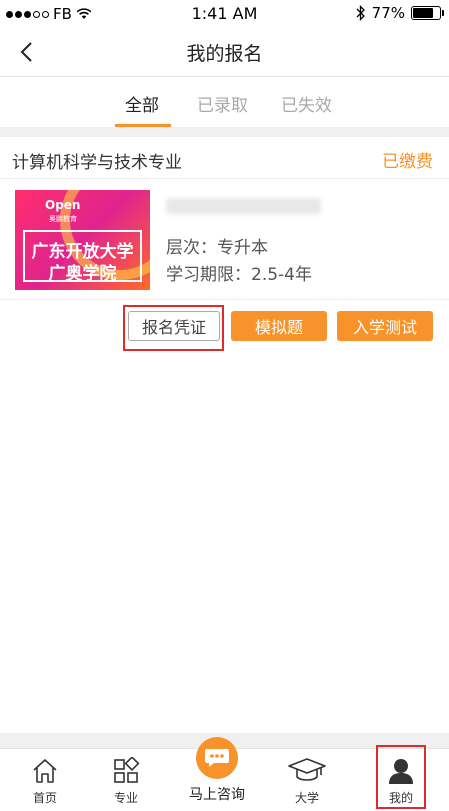  What do you see at coordinates (401, 777) in the screenshot?
I see `me-highlight` at bounding box center [401, 777].